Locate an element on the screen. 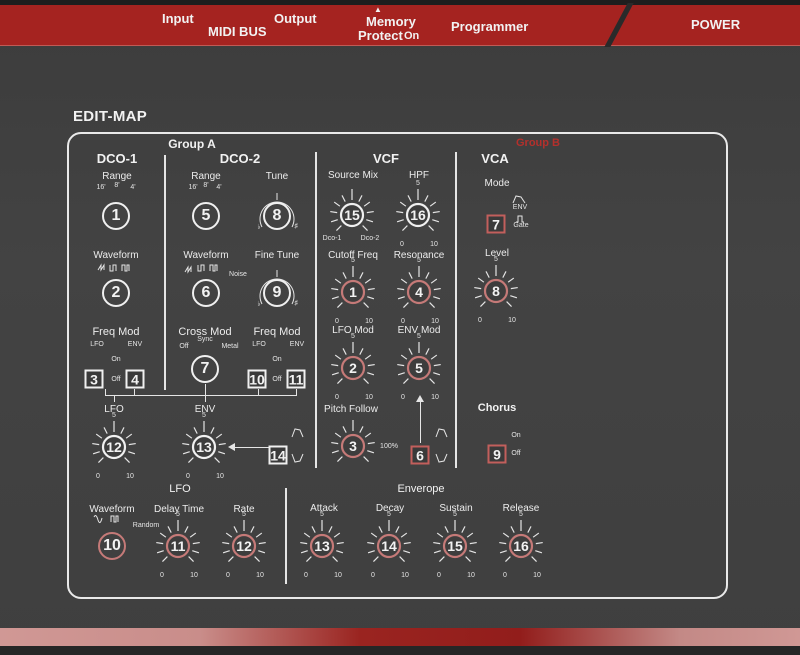 This screenshot has height=655, width=800. vcf-env-polarity-switch: 6 is located at coordinates (420, 455).